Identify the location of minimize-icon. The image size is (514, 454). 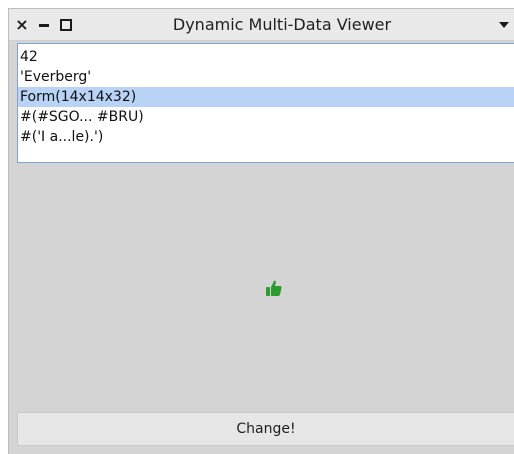
(44, 25).